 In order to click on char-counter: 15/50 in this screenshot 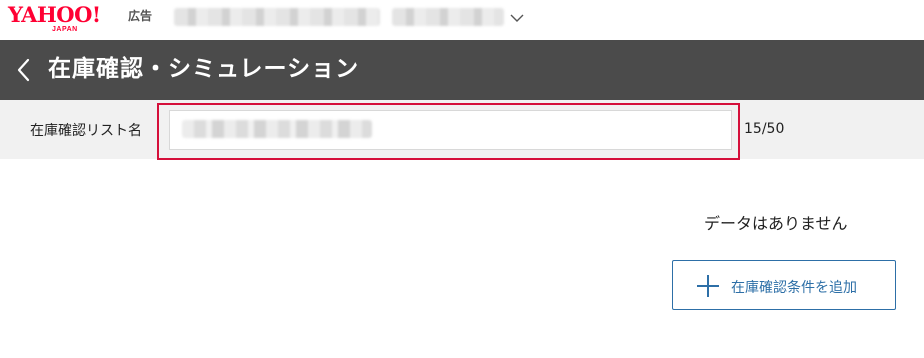, I will do `click(764, 129)`.